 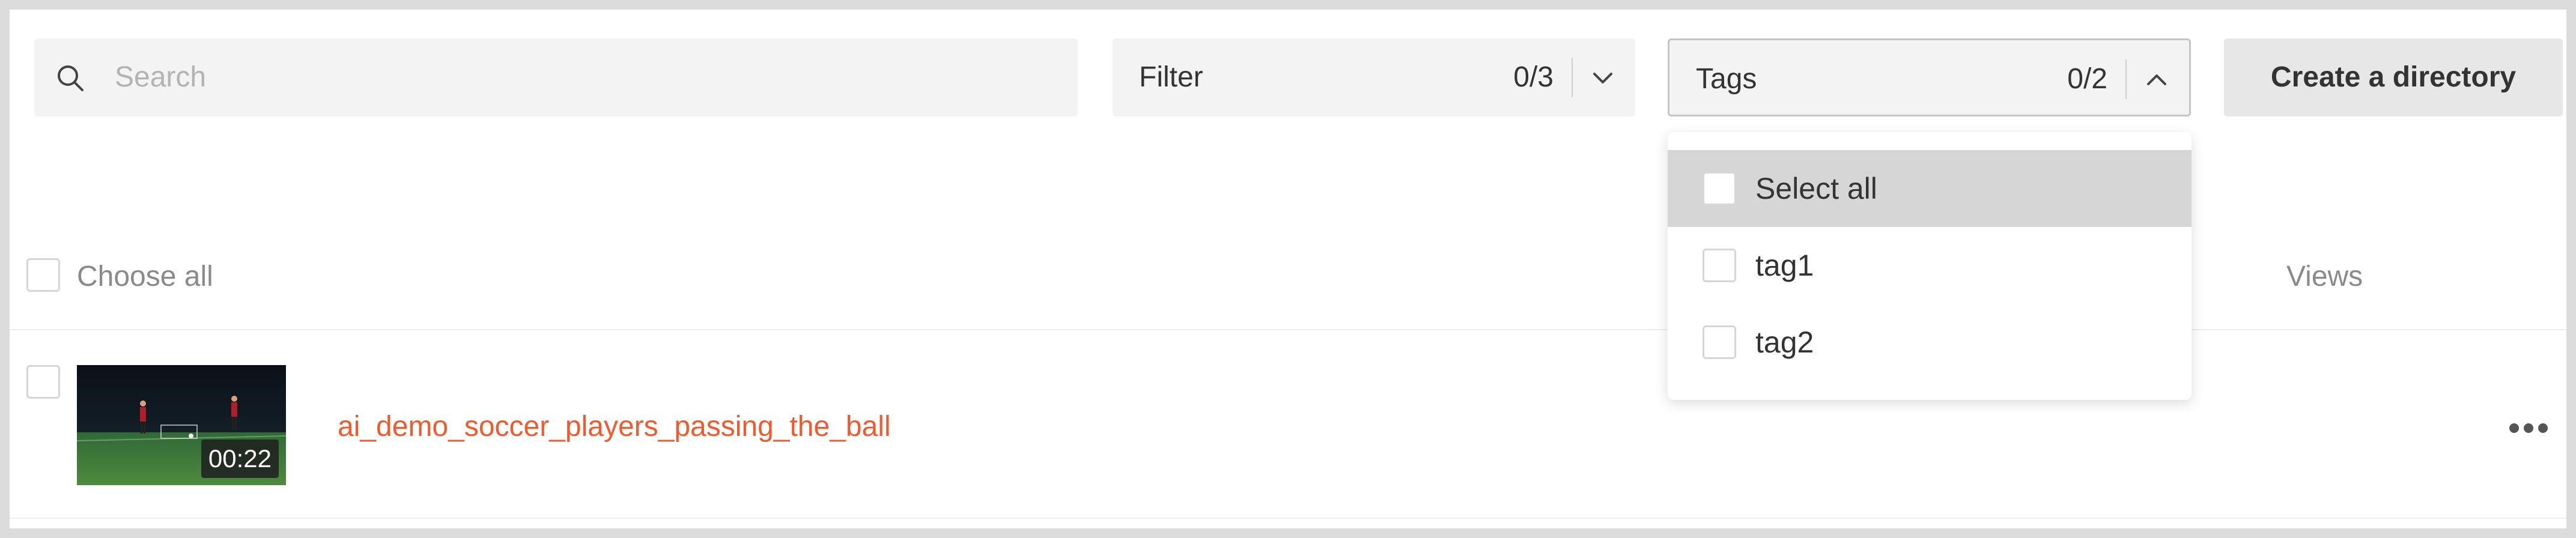 What do you see at coordinates (1784, 342) in the screenshot?
I see `option-label: tag2` at bounding box center [1784, 342].